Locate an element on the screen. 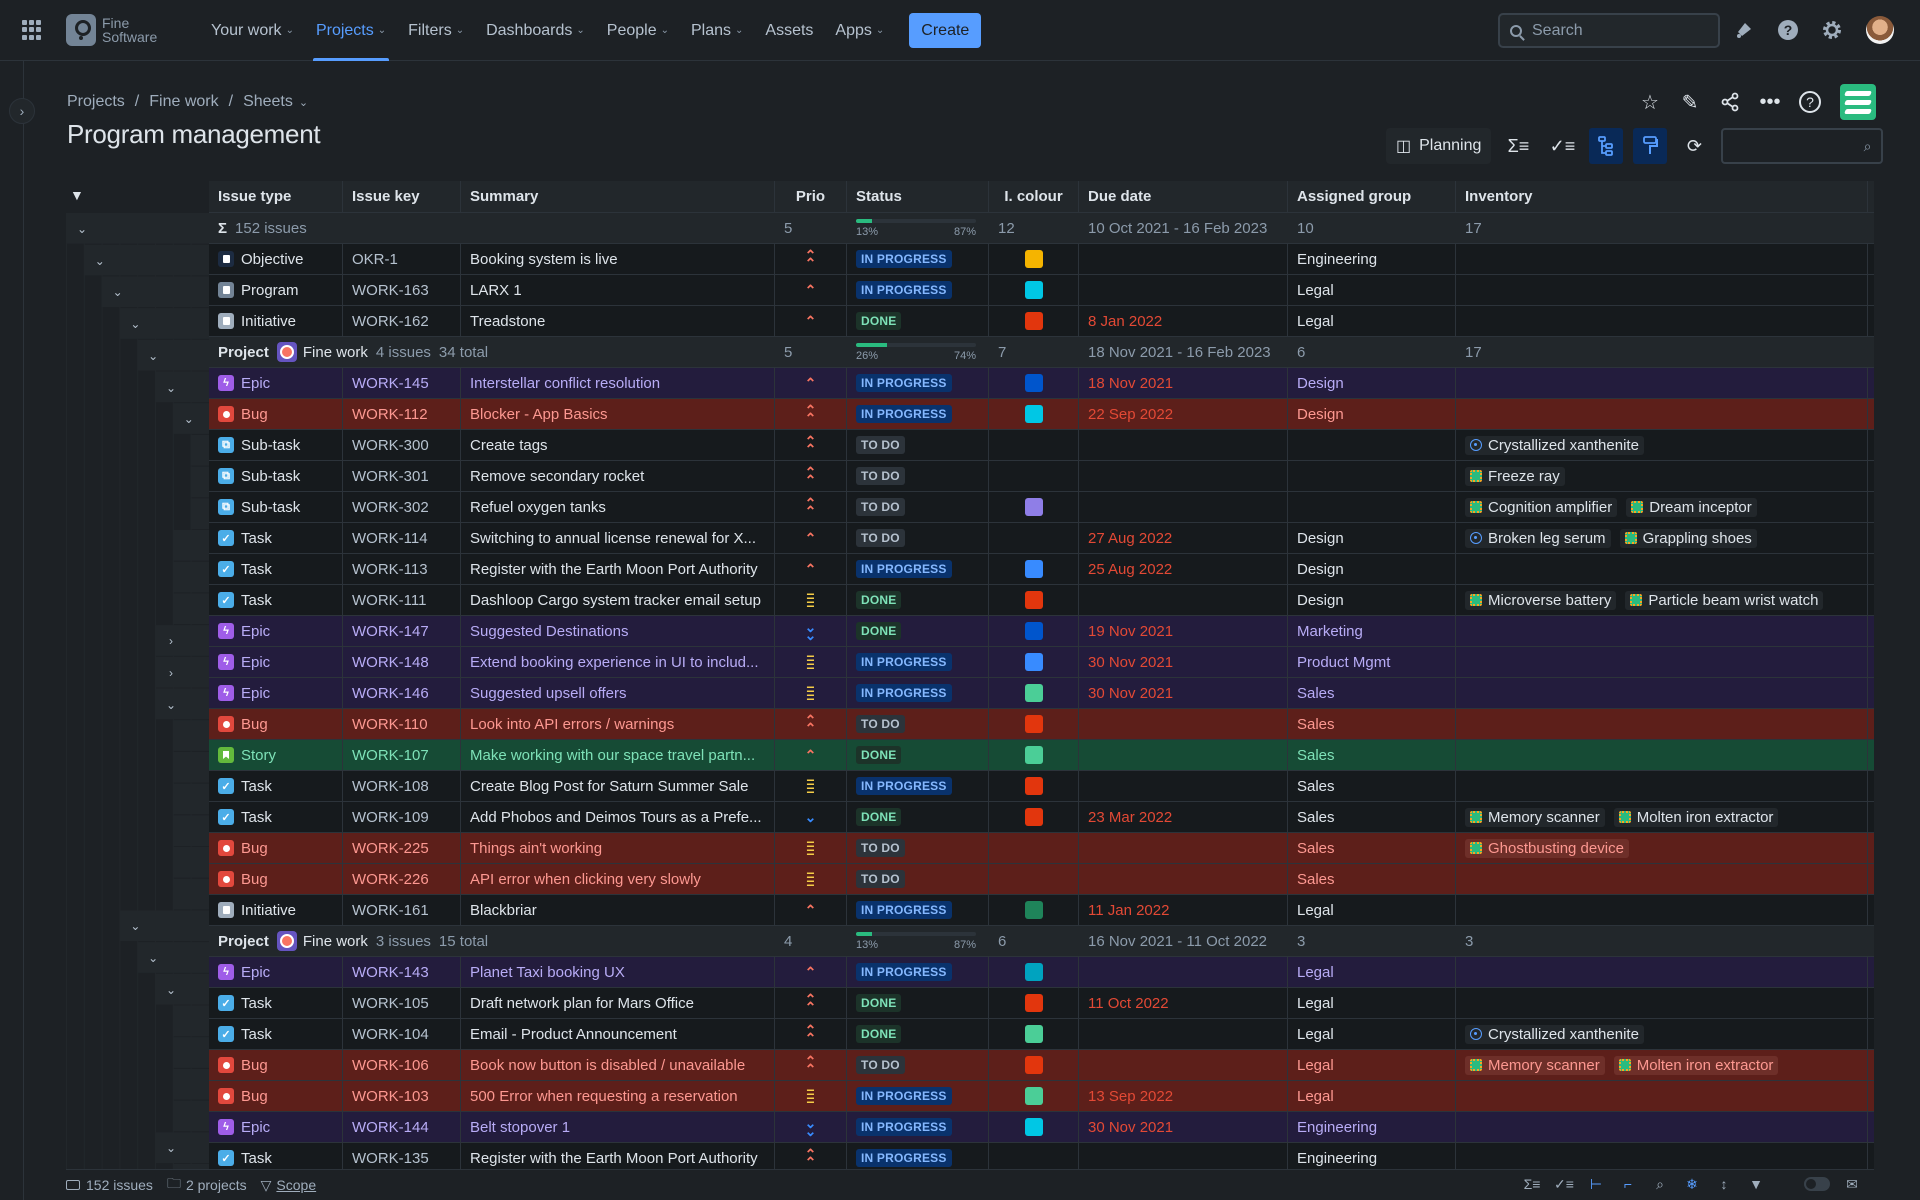  more-options-icon: ••• is located at coordinates (1770, 102).